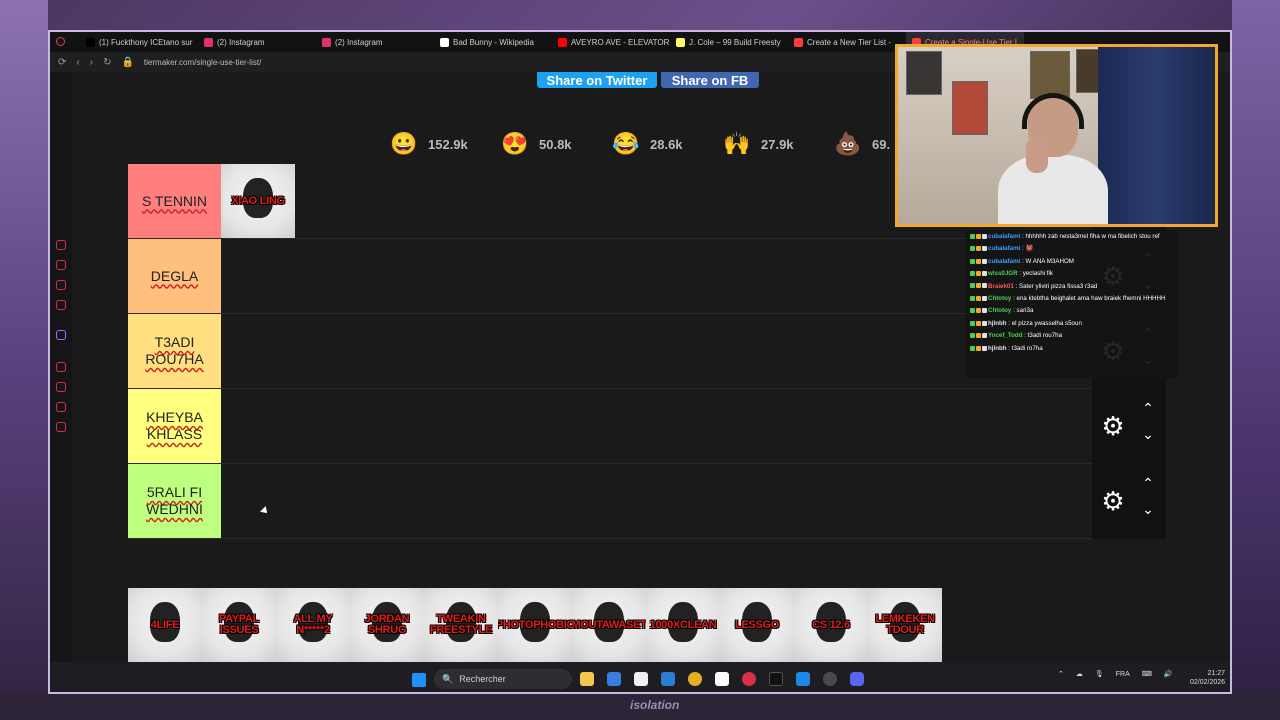  Describe the element at coordinates (61, 427) in the screenshot. I see `sidebar-settings-icon` at that location.